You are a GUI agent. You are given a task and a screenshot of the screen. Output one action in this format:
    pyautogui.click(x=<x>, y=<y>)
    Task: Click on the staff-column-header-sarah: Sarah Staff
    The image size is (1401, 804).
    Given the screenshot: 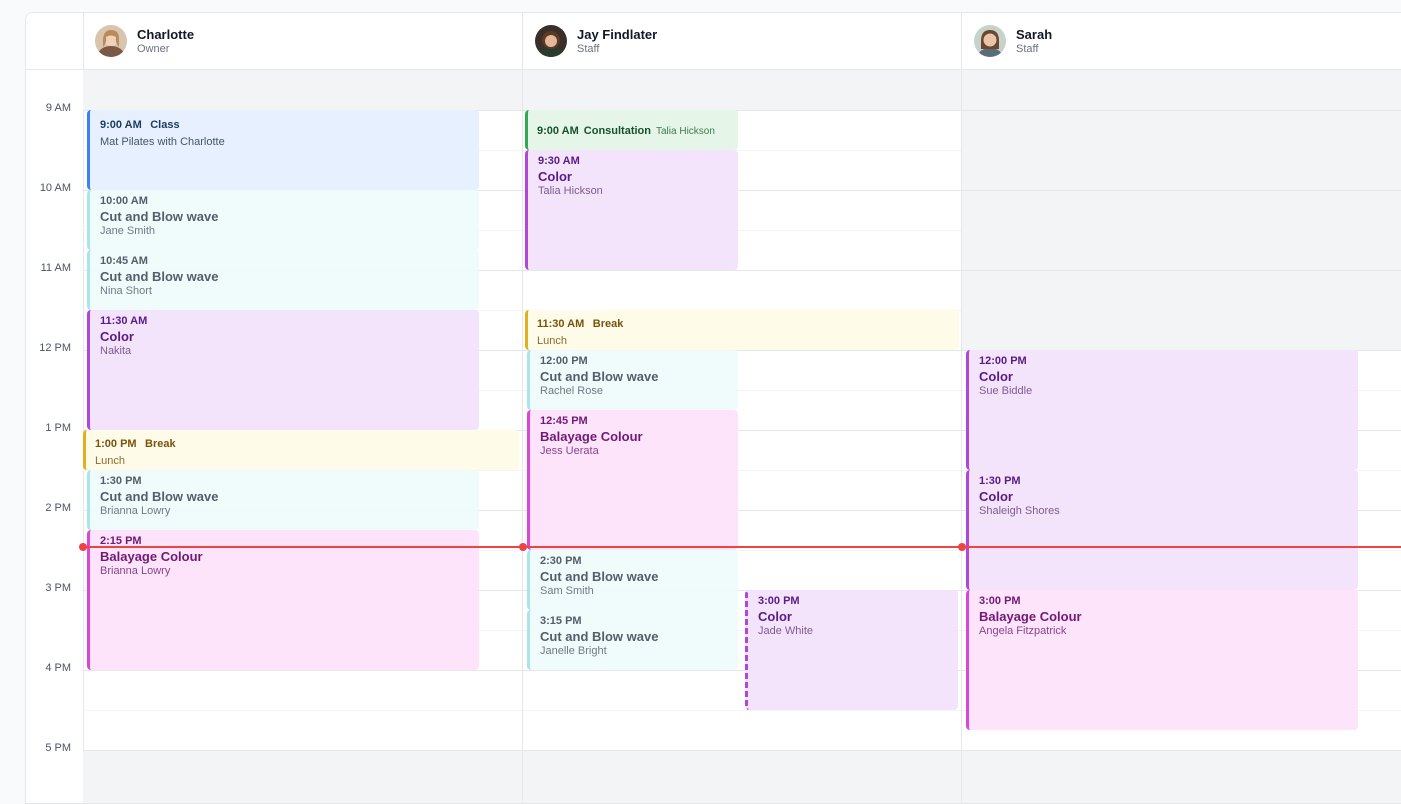 What is the action you would take?
    pyautogui.click(x=1181, y=41)
    